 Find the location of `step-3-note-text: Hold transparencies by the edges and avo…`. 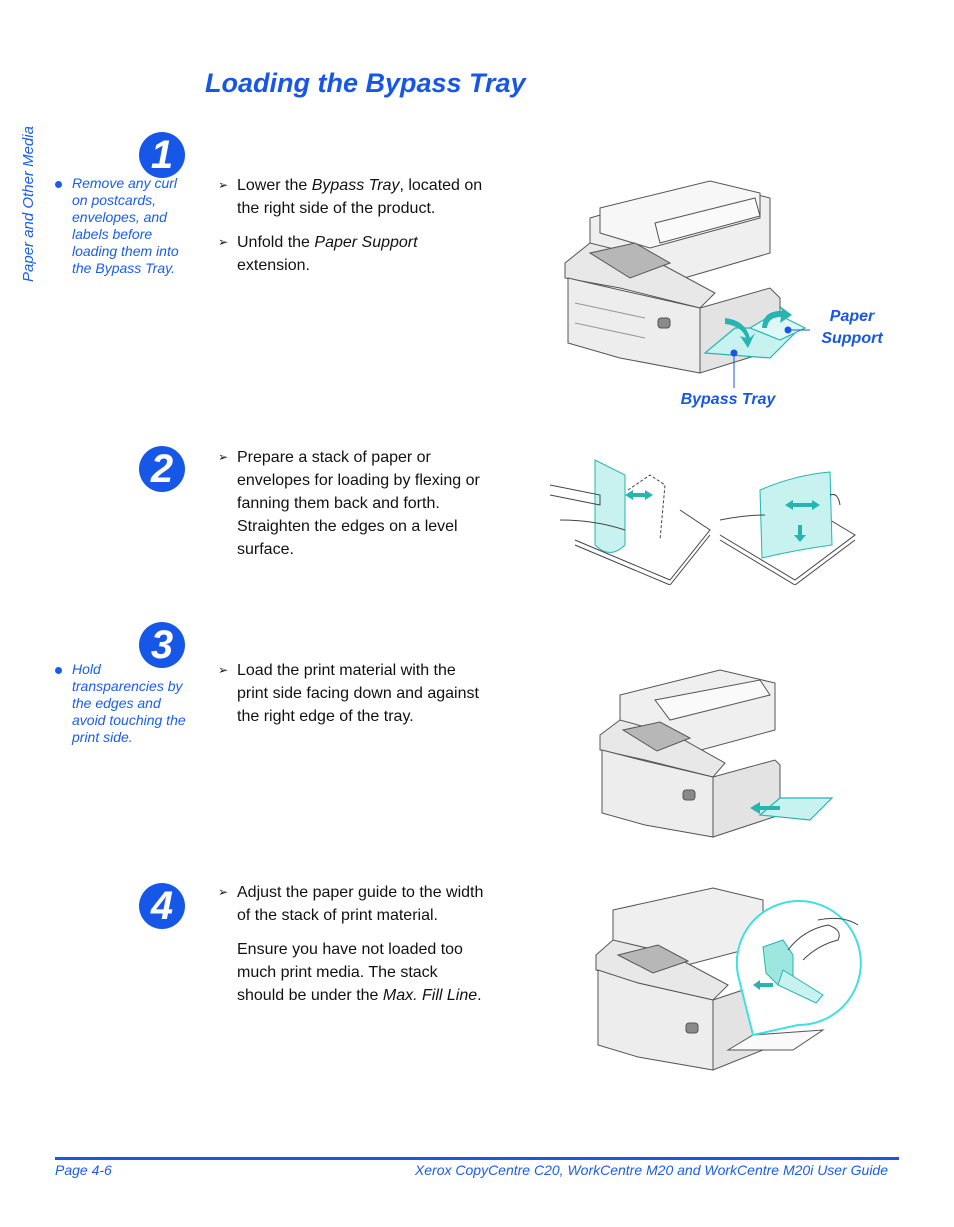

step-3-note-text: Hold transparencies by the edges and avo… is located at coordinates (129, 703).